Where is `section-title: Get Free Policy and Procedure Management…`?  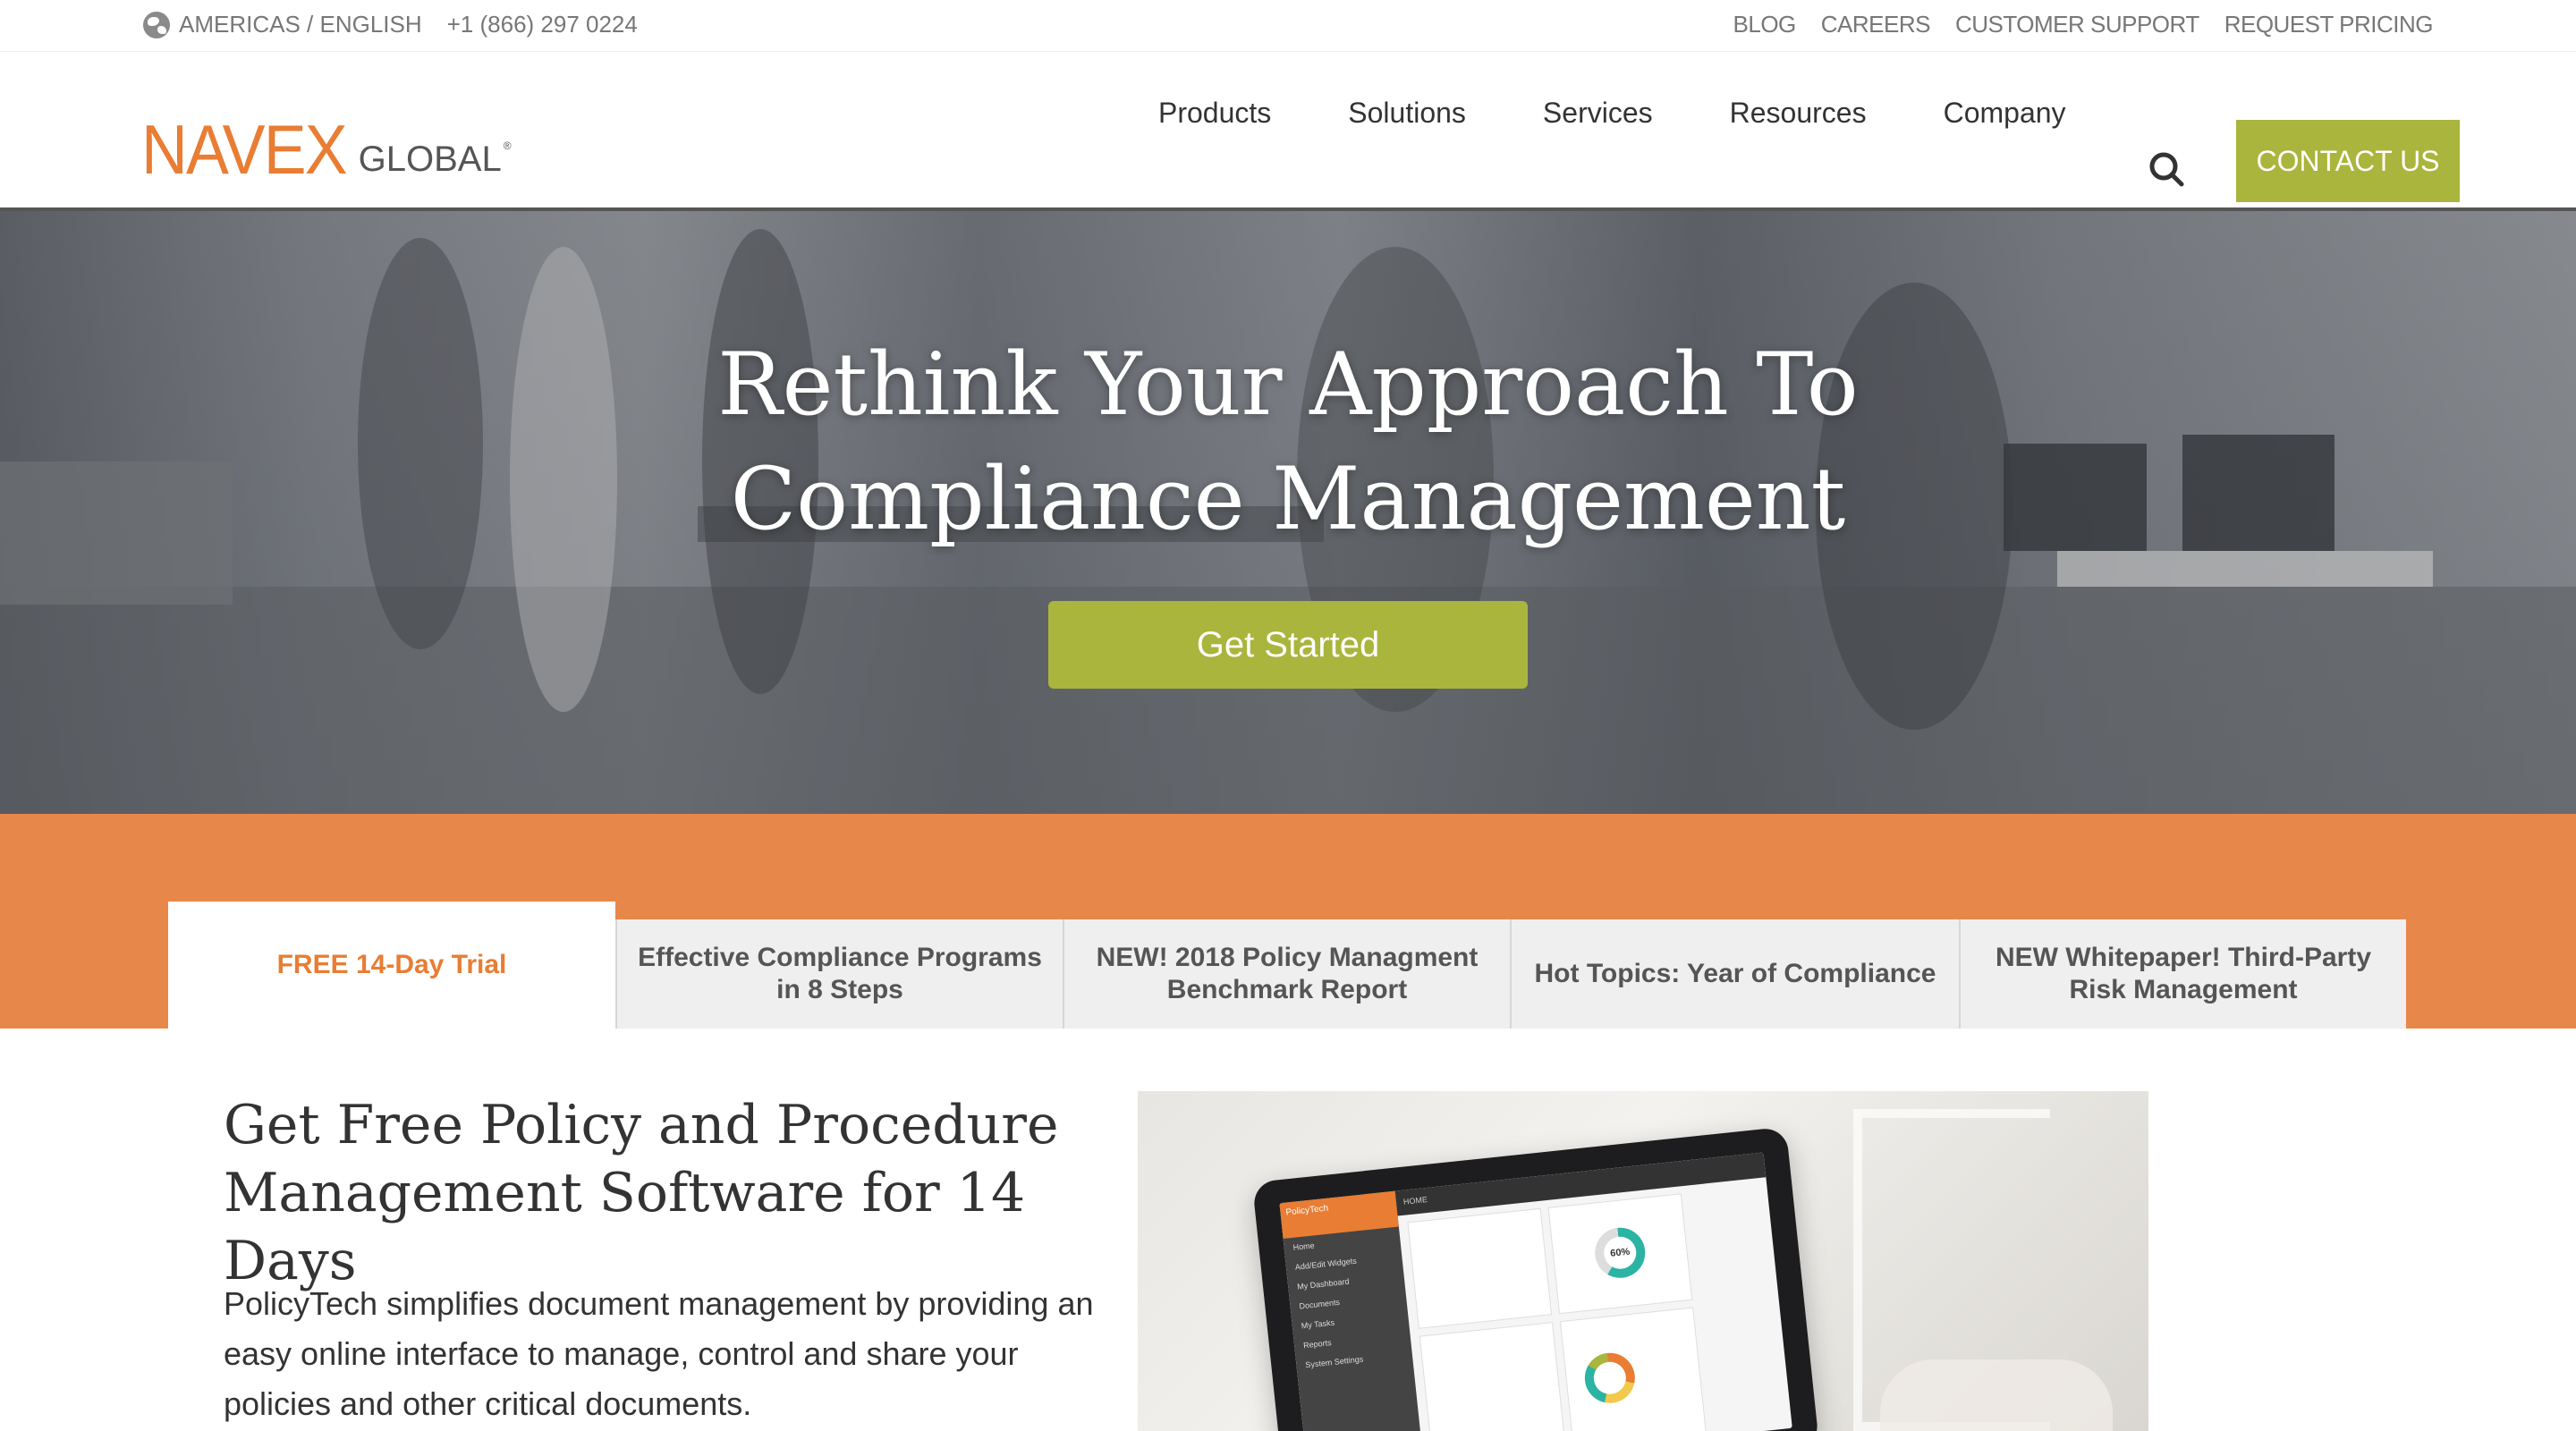
section-title: Get Free Policy and Procedure Management… is located at coordinates (671, 1193).